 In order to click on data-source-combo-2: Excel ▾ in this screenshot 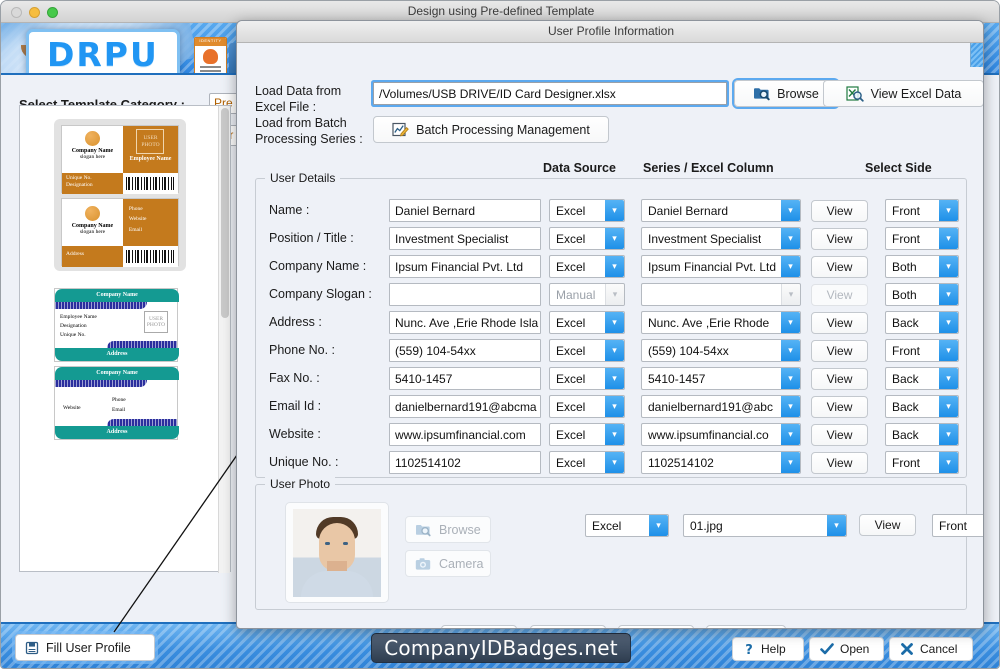, I will do `click(587, 266)`.